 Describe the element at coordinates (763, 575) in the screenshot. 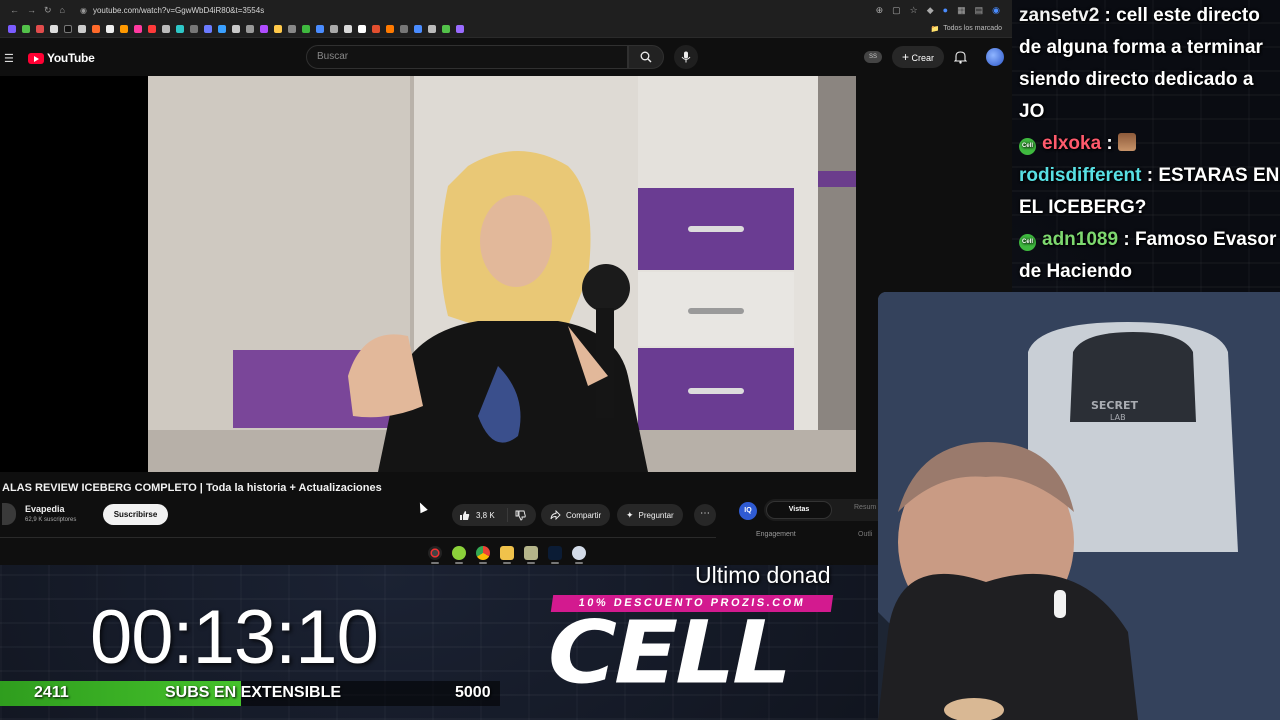

I see `last-donation-label: Ultimo donad` at that location.